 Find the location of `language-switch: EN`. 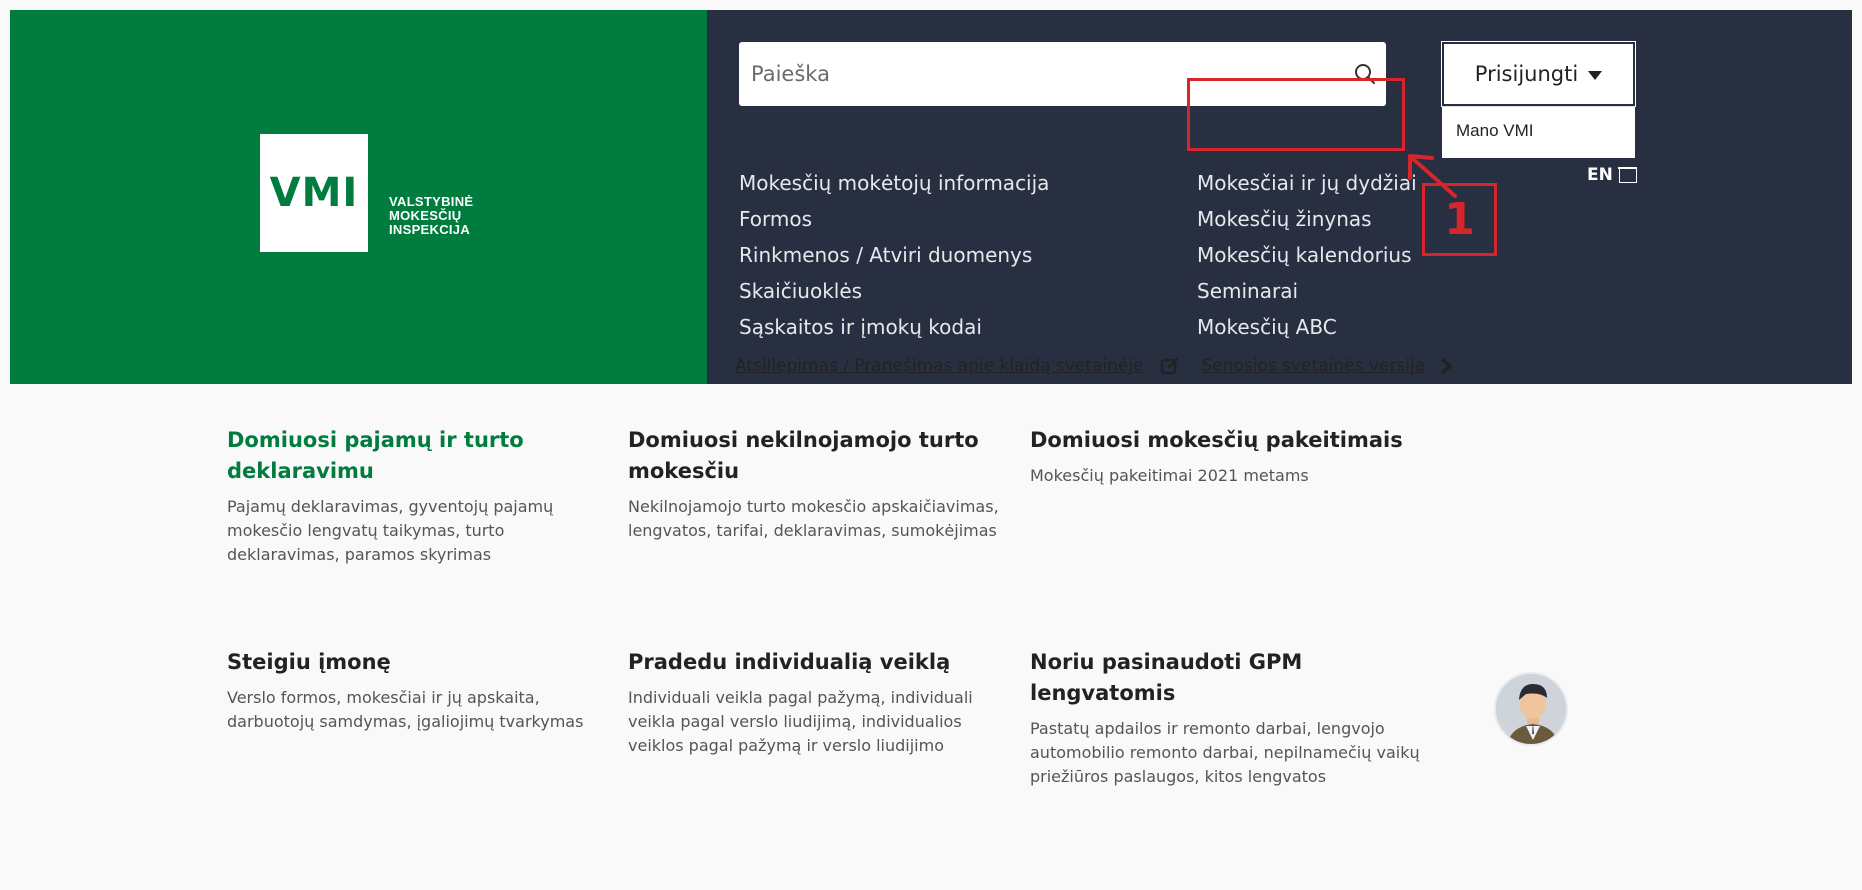

language-switch: EN is located at coordinates (1612, 175).